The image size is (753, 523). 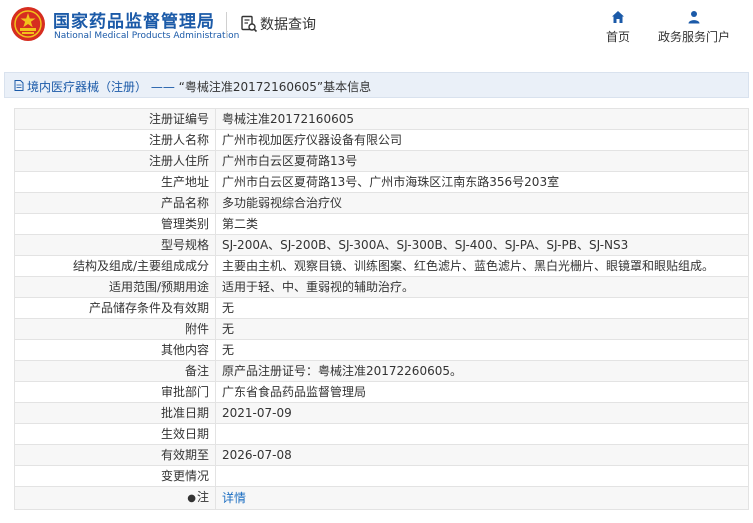 I want to click on note-detail-link: 详情, so click(x=482, y=498).